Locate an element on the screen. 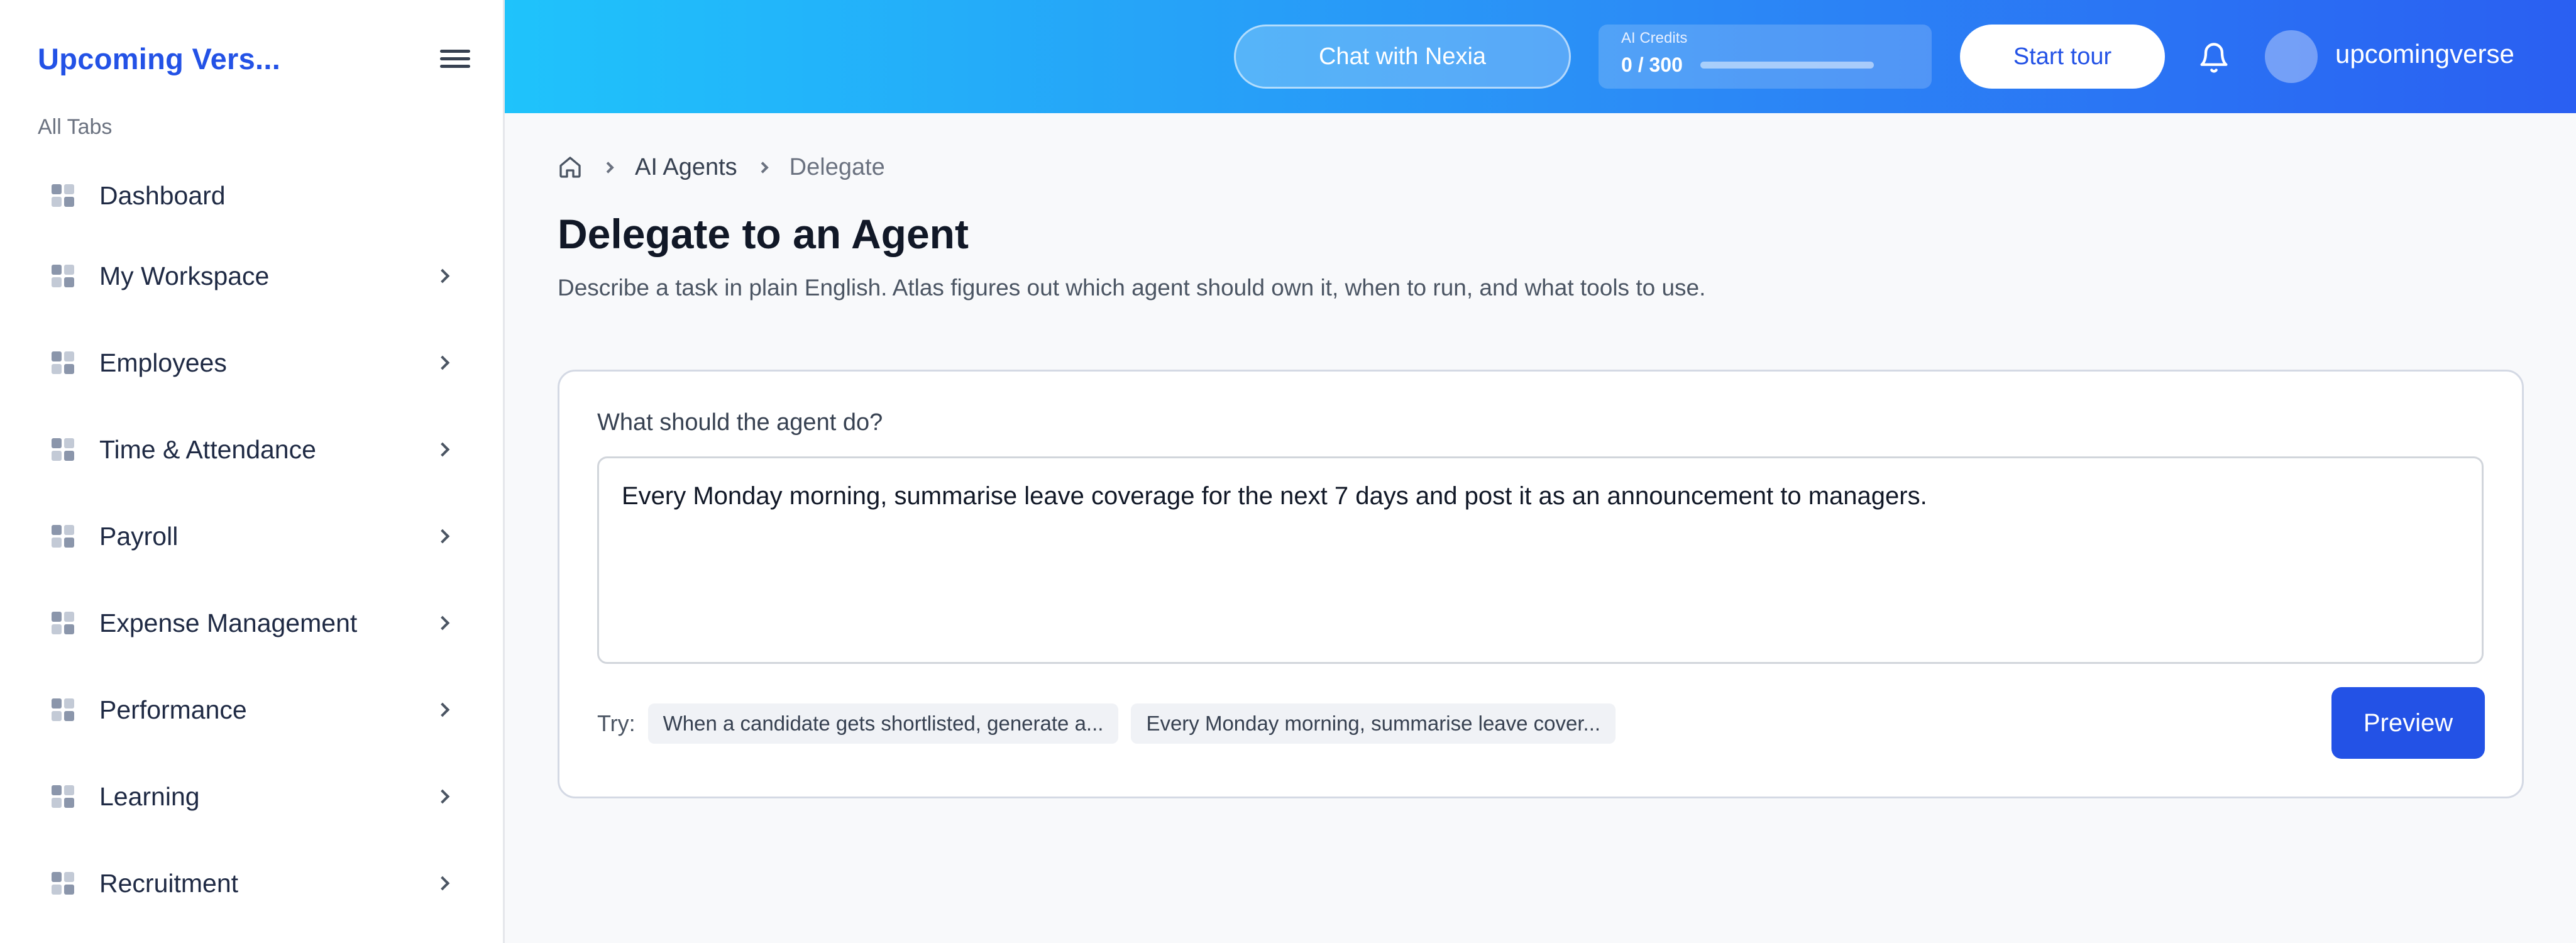 The image size is (2576, 943). username: upcomingverse is located at coordinates (2424, 54).